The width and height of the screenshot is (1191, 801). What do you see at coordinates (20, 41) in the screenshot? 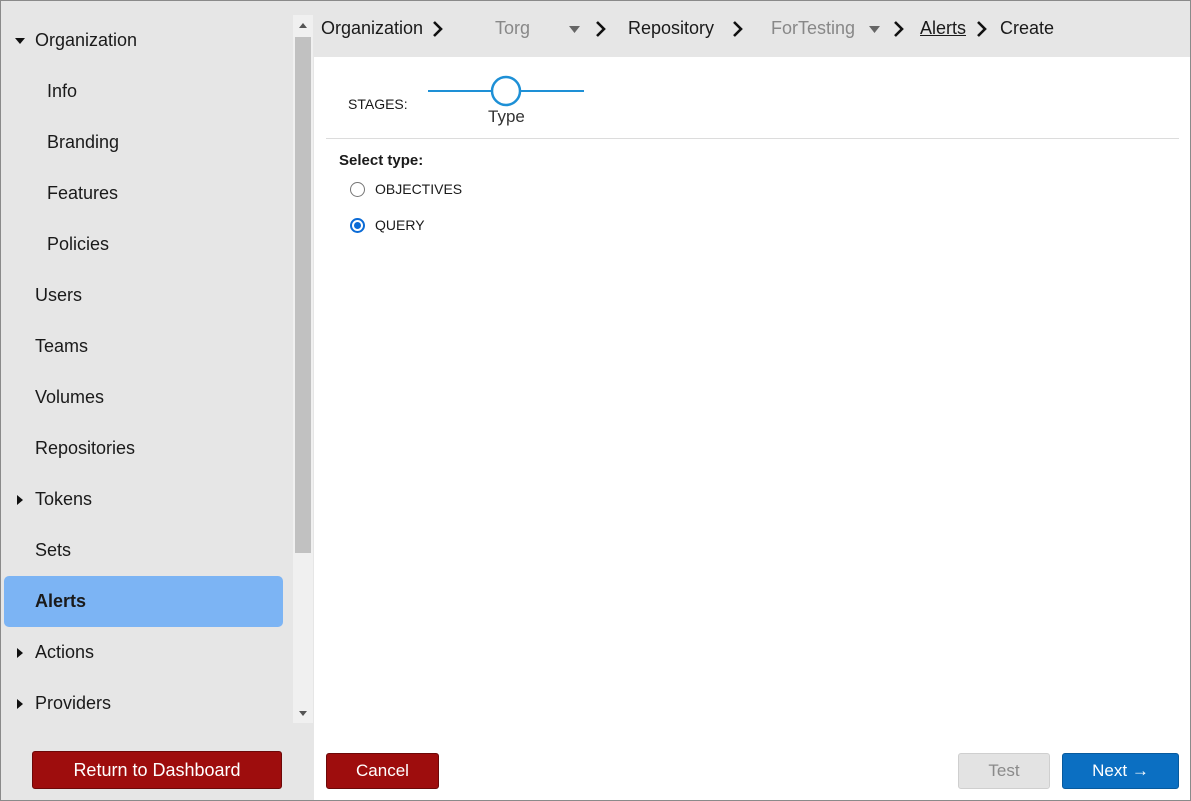
I see `caret-down-icon` at bounding box center [20, 41].